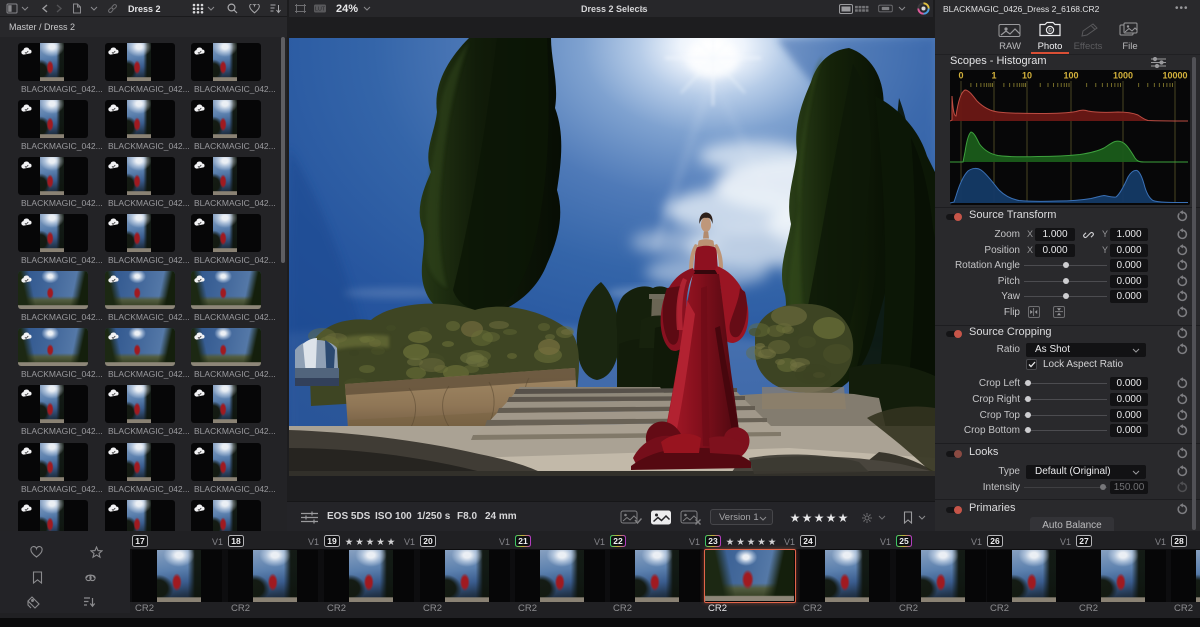  I want to click on svg-text: 10, so click(1027, 76).